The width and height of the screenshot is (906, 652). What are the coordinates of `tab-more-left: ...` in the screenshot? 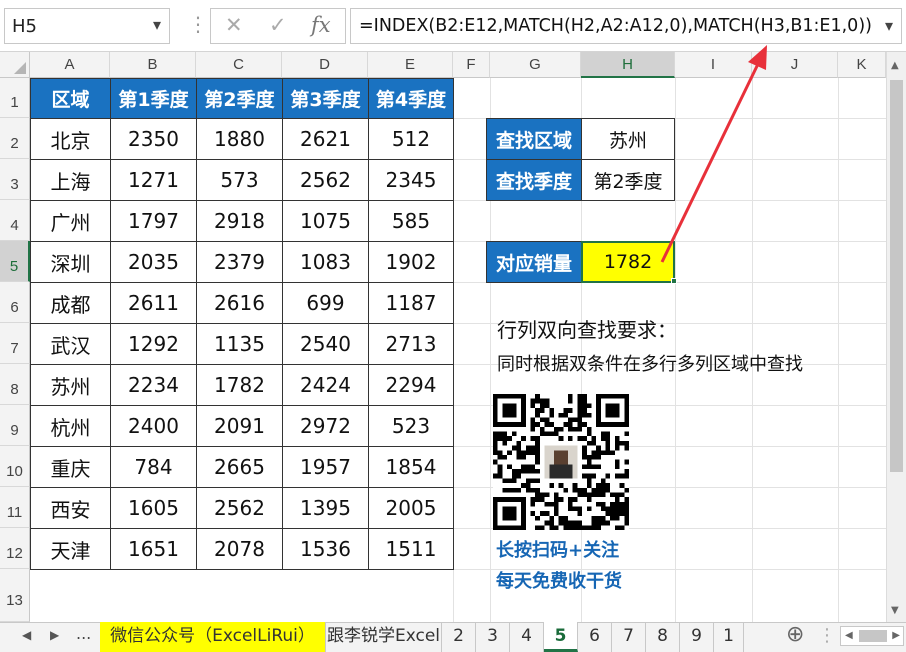 It's located at (83, 633).